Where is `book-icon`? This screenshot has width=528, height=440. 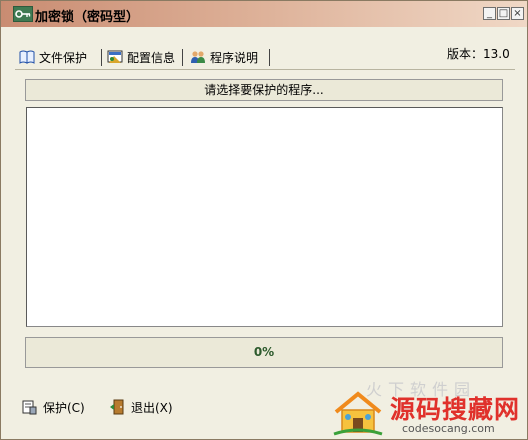 book-icon is located at coordinates (27, 57).